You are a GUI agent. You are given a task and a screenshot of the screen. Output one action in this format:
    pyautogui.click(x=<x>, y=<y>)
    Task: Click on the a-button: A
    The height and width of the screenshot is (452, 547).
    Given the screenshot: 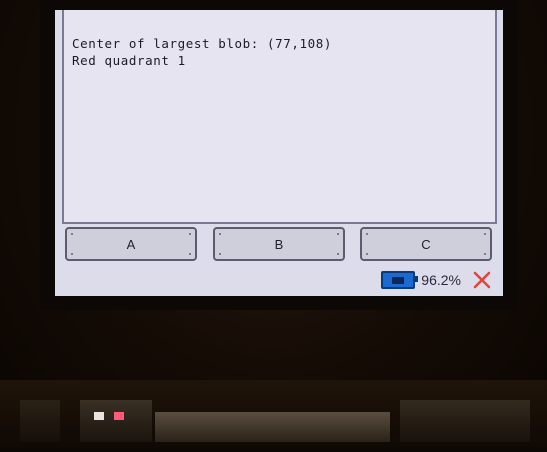 What is the action you would take?
    pyautogui.click(x=131, y=244)
    